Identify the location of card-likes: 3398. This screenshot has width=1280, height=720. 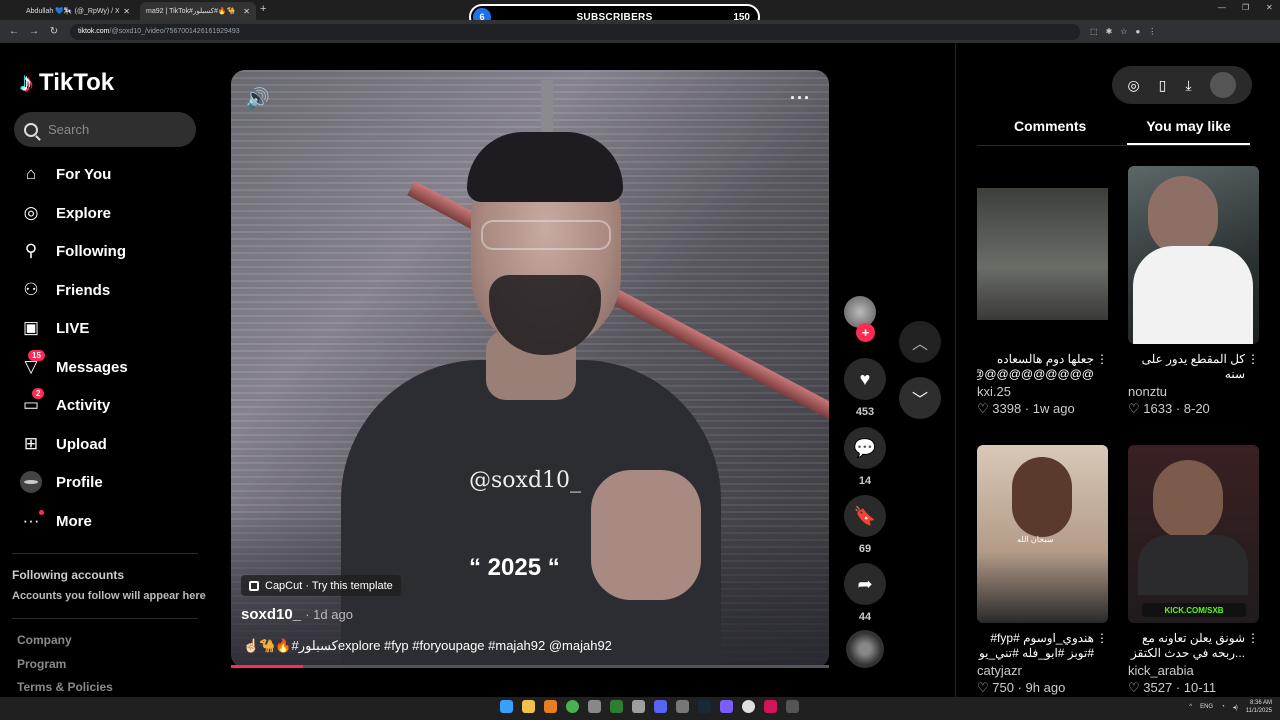
(1007, 408).